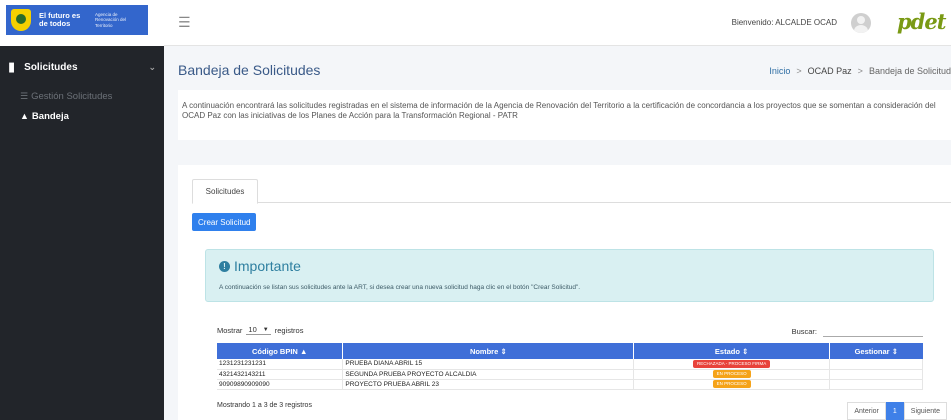 This screenshot has width=951, height=420. What do you see at coordinates (861, 22) in the screenshot?
I see `avatar` at bounding box center [861, 22].